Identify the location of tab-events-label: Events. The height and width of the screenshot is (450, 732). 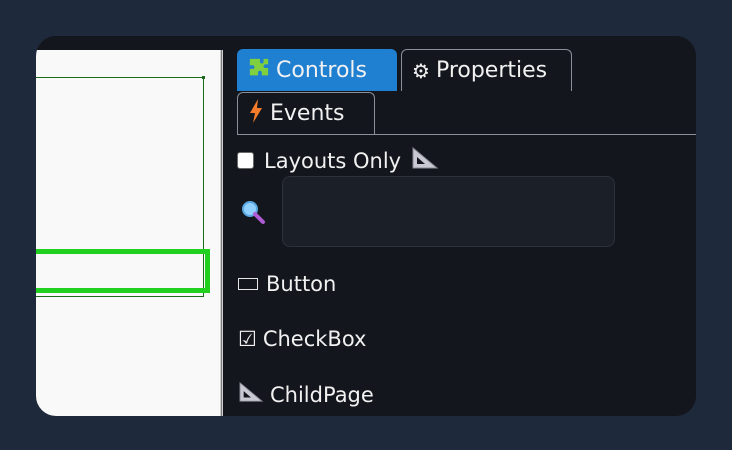
(307, 113).